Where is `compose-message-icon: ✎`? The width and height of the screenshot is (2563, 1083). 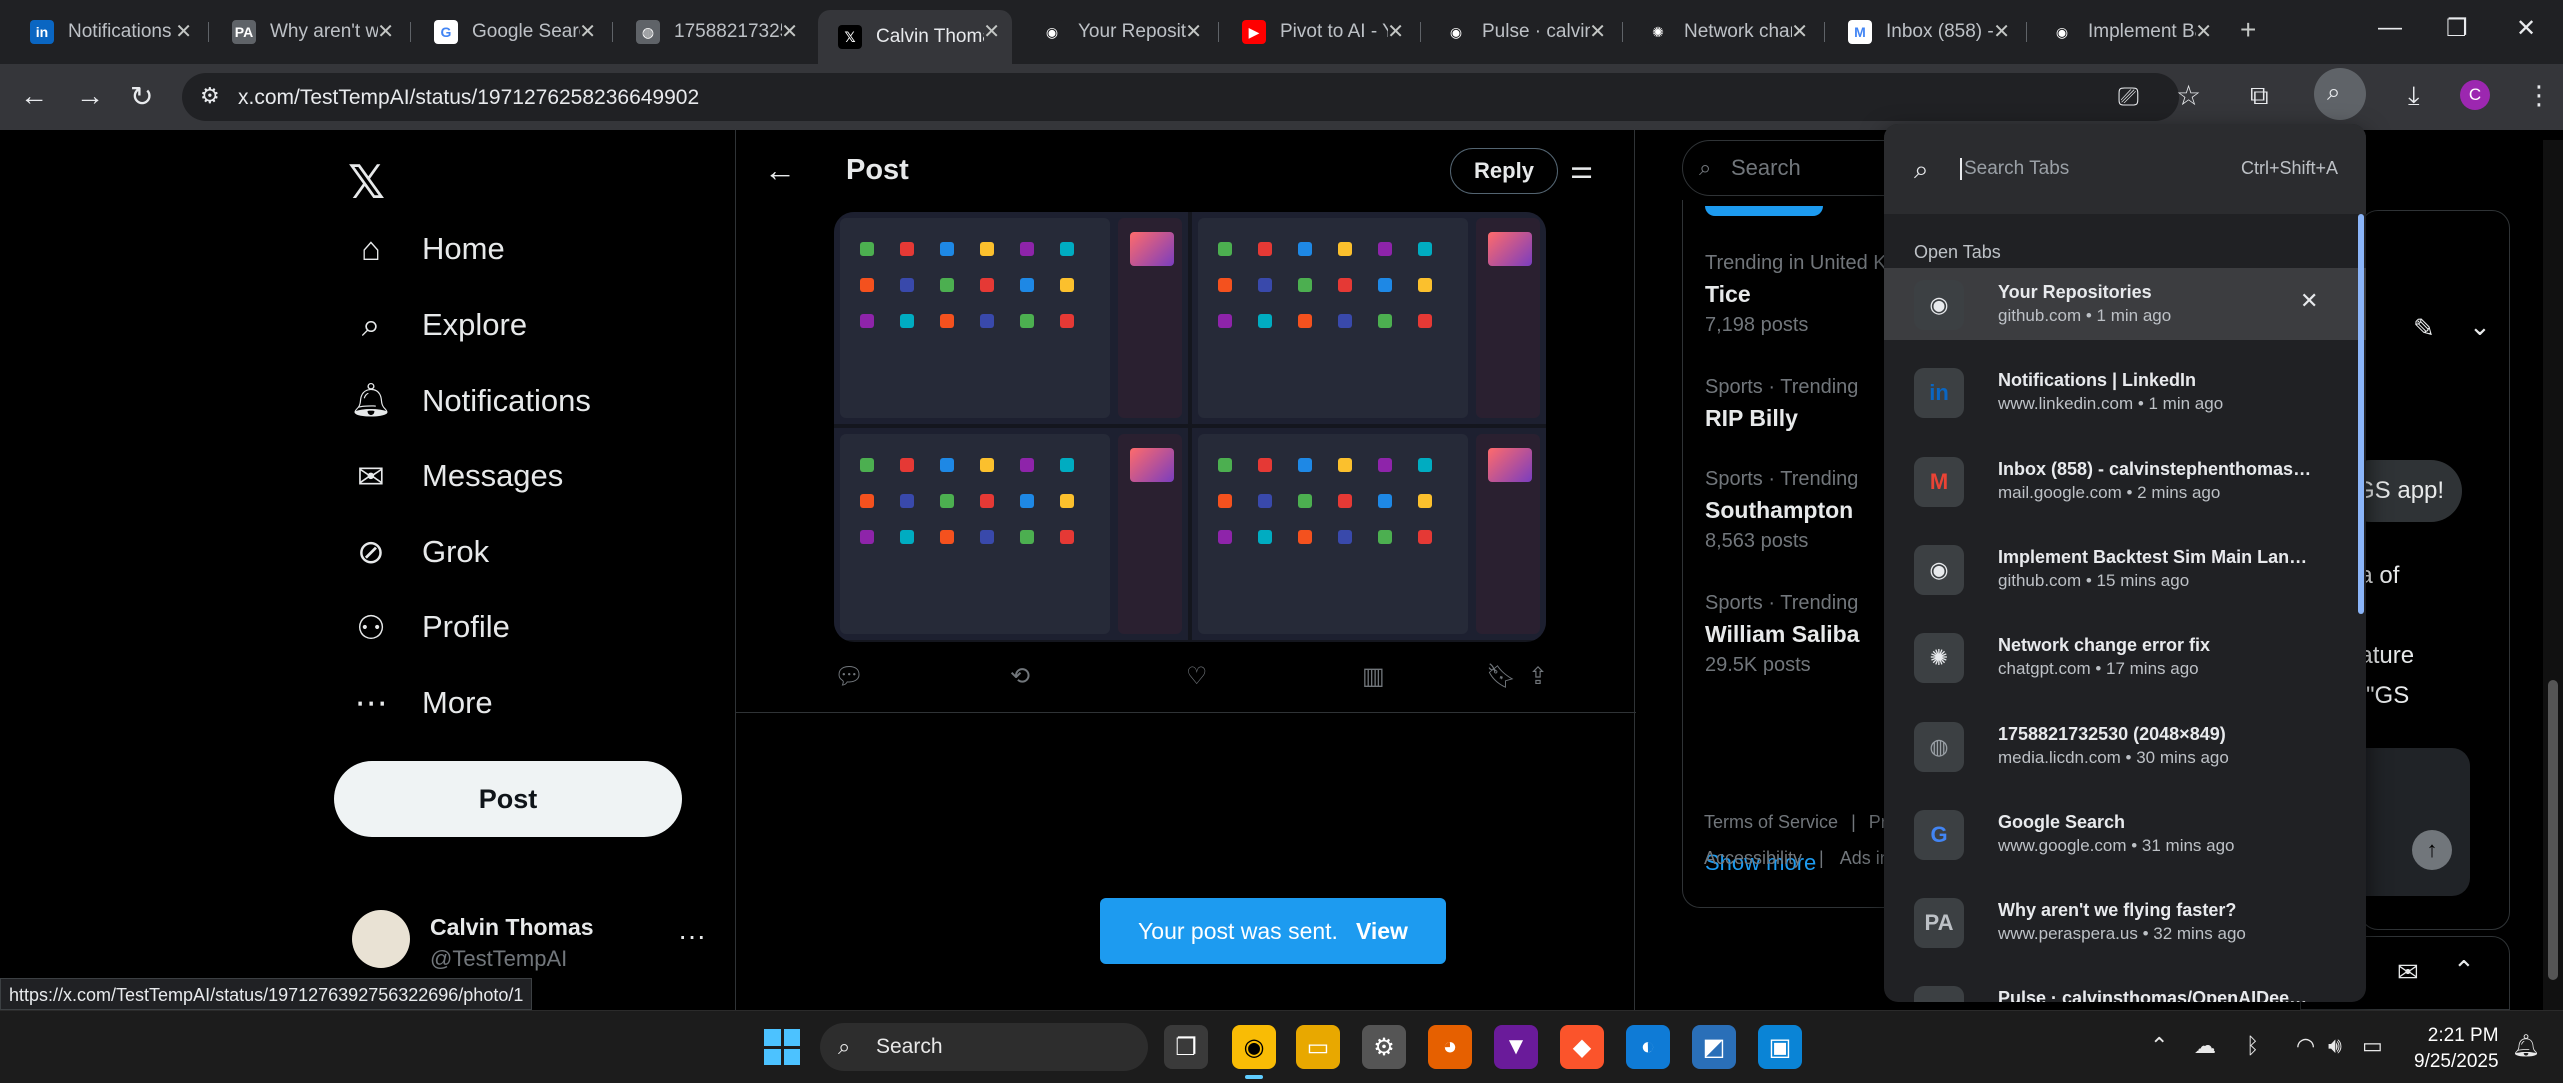
compose-message-icon: ✎ is located at coordinates (2424, 328).